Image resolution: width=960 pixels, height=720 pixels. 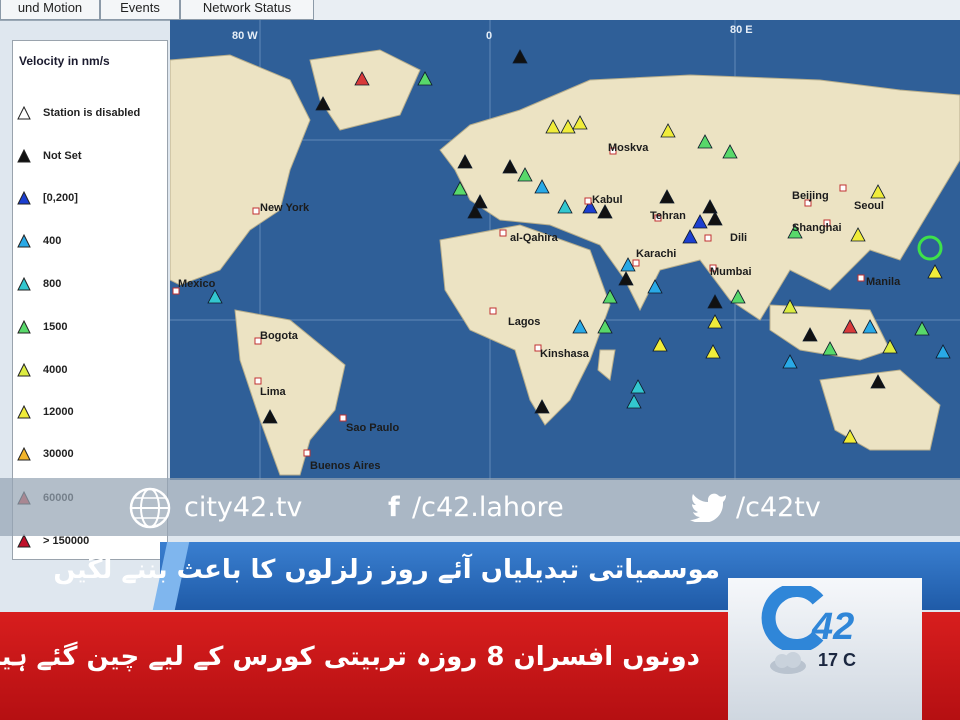 What do you see at coordinates (739, 238) in the screenshot?
I see `city-label: Dili` at bounding box center [739, 238].